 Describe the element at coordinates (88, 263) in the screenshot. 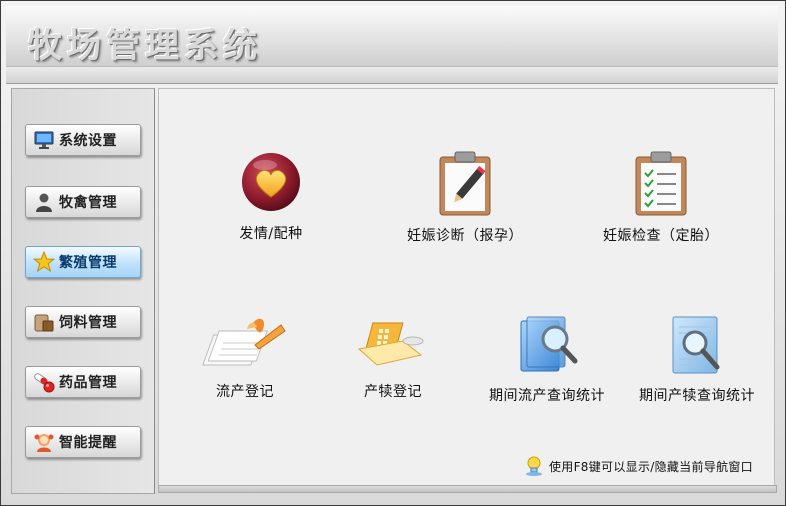

I see `sidebar-item-label: 繁殖管理` at that location.